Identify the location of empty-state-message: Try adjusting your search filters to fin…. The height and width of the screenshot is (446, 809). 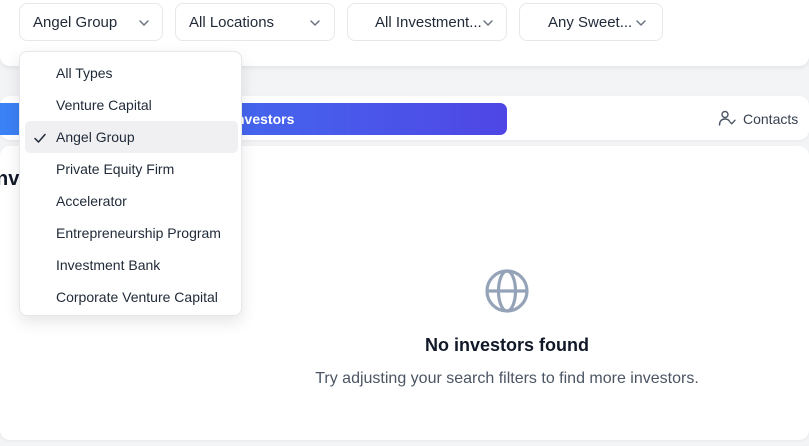
(507, 378).